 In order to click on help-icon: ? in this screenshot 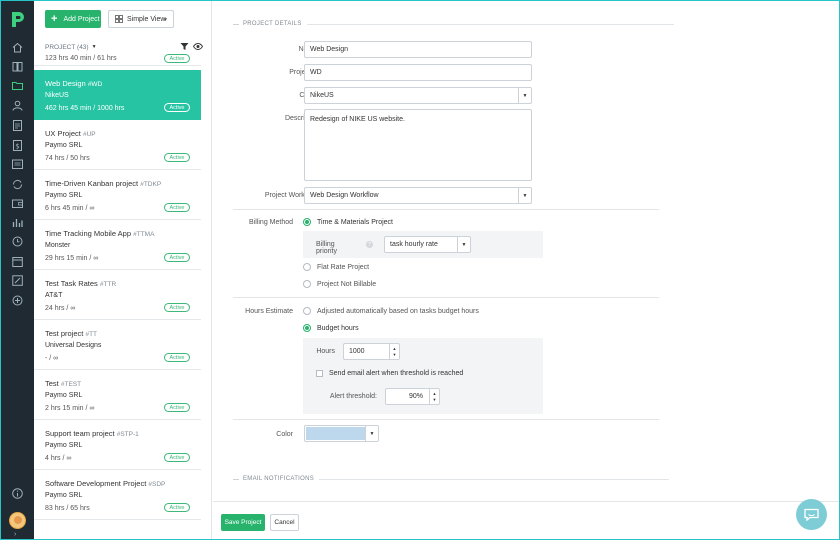, I will do `click(369, 244)`.